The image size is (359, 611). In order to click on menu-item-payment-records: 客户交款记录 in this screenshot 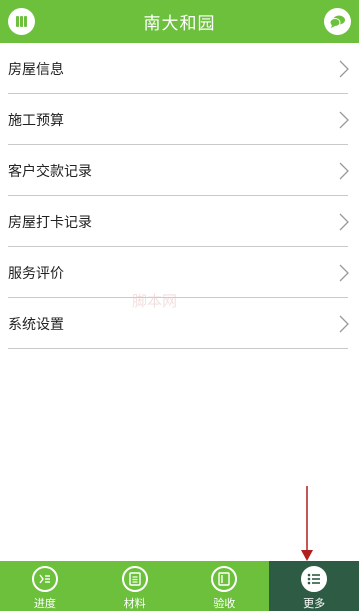, I will do `click(179, 170)`.